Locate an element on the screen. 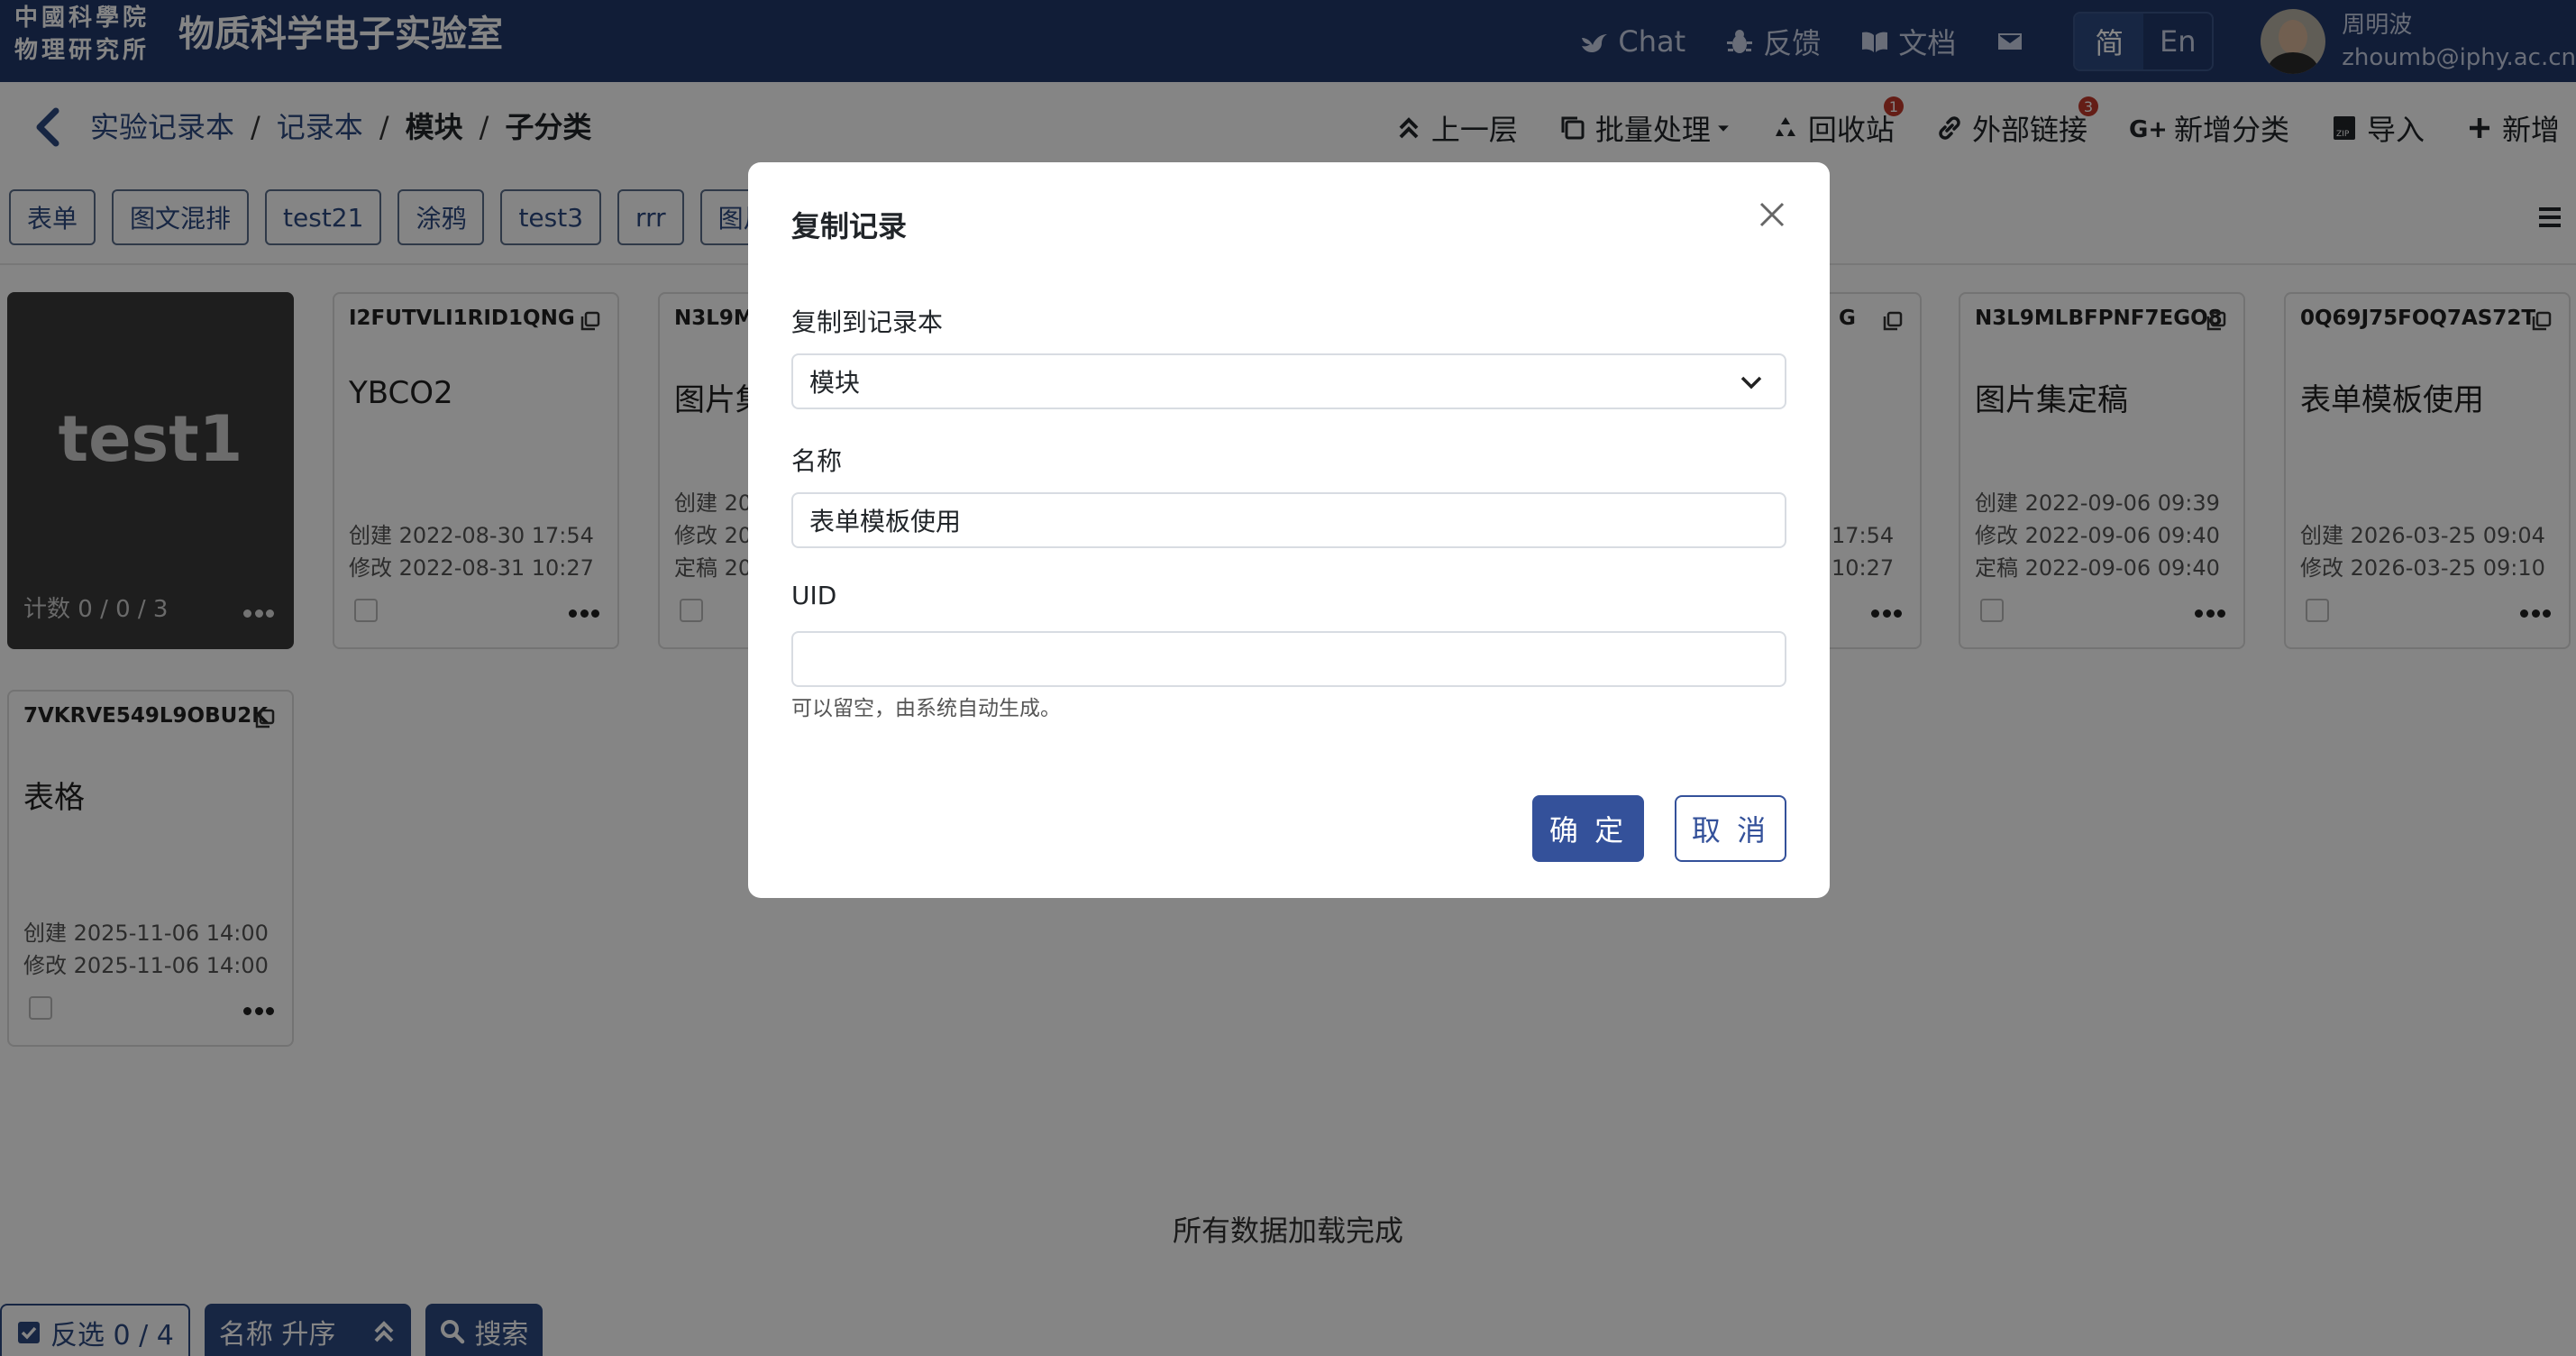 Image resolution: width=2576 pixels, height=1356 pixels. name-input is located at coordinates (1288, 520).